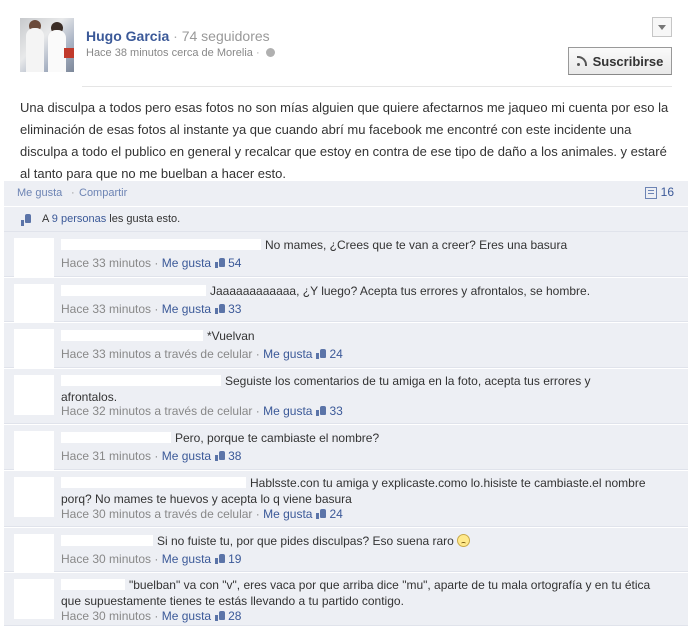 This screenshot has height=626, width=690. I want to click on comment-text: *Vuelvan, so click(231, 336).